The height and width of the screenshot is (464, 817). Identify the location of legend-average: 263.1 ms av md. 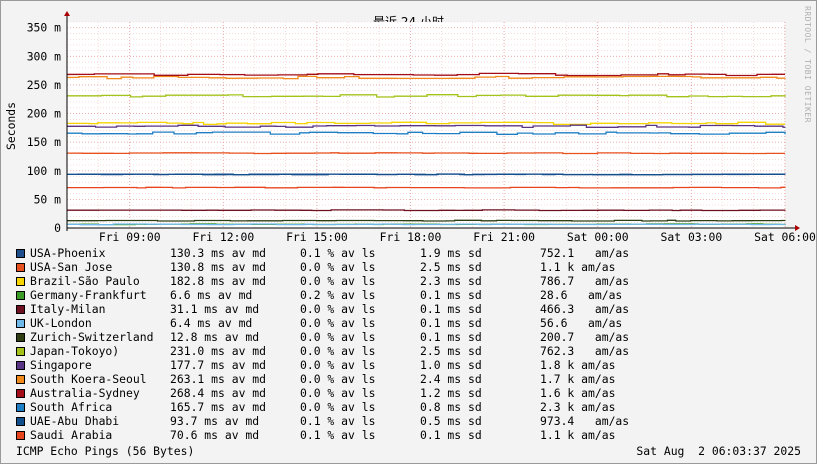
(218, 379).